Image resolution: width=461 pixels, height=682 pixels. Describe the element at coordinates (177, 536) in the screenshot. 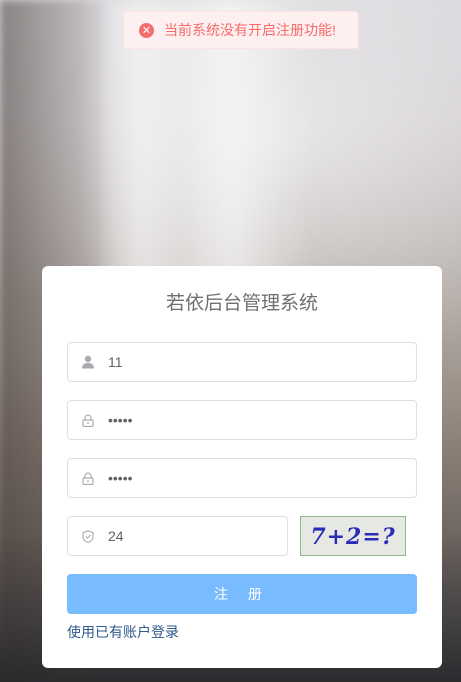

I see `captcha-input: 24` at that location.